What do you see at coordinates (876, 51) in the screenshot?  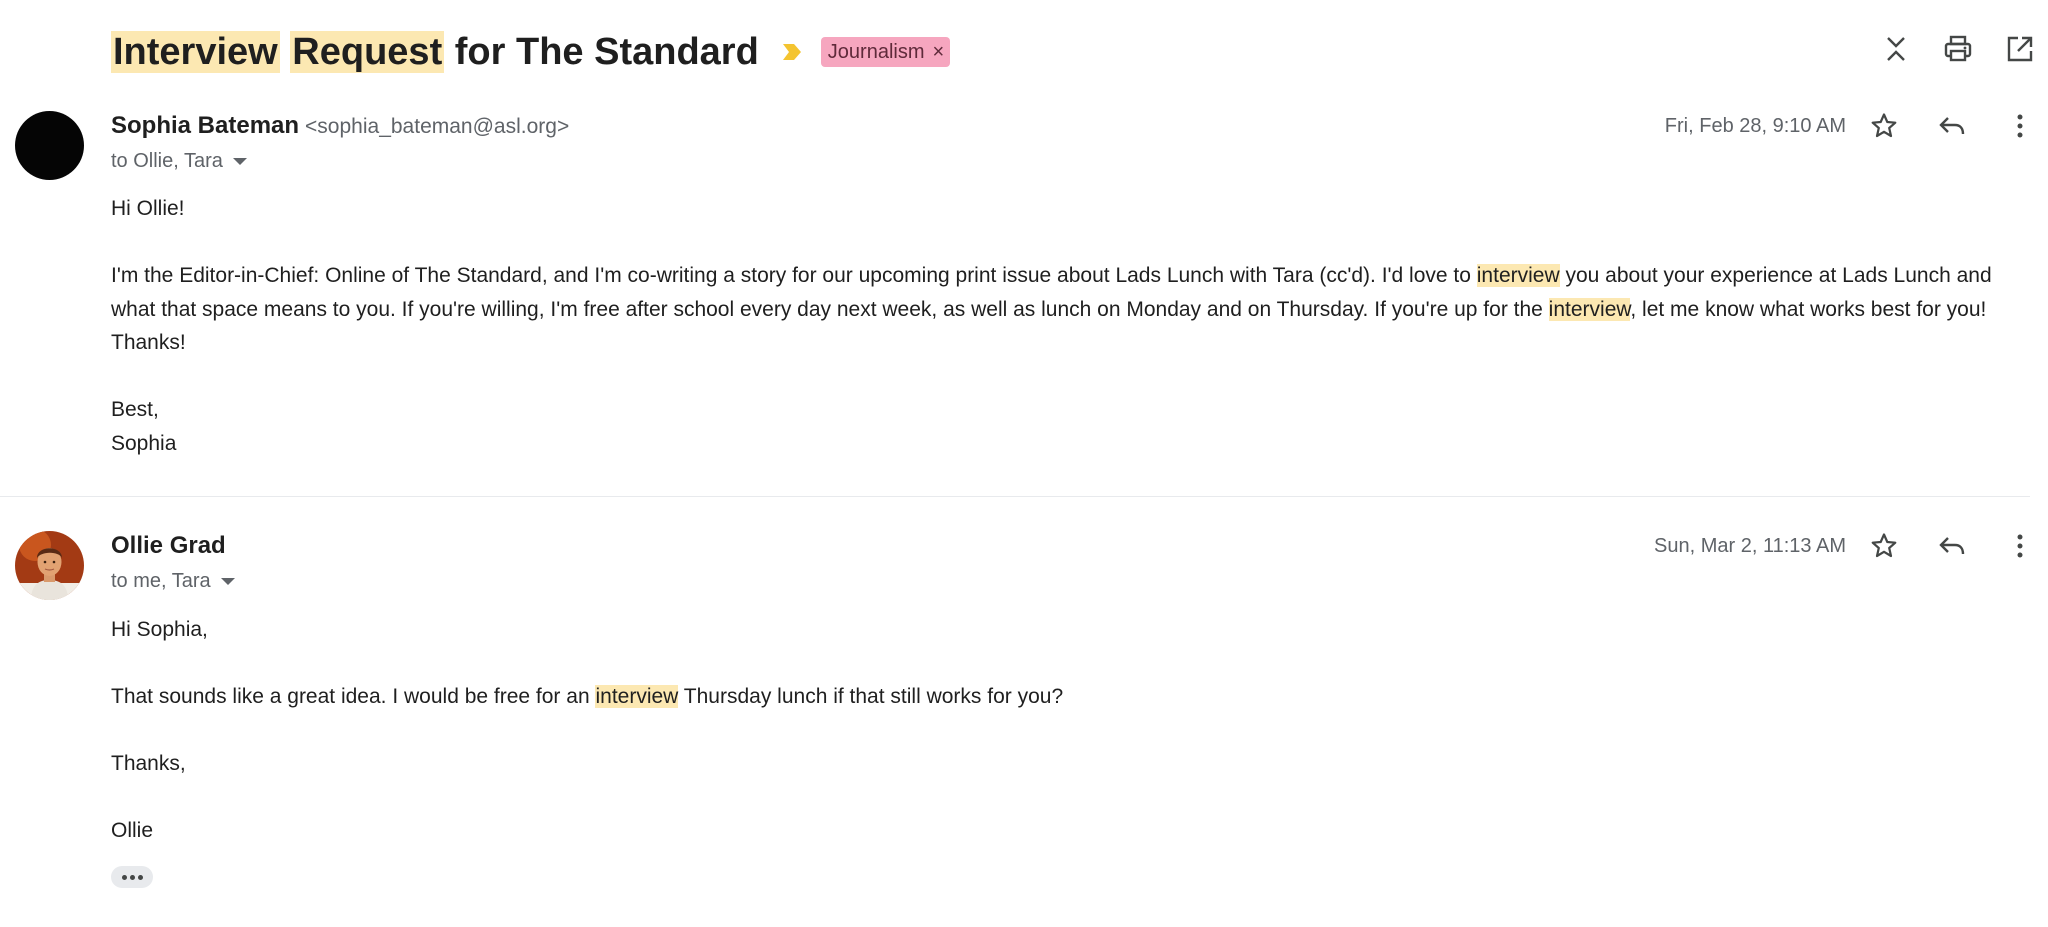 I see `label-chip-text: Journalism` at bounding box center [876, 51].